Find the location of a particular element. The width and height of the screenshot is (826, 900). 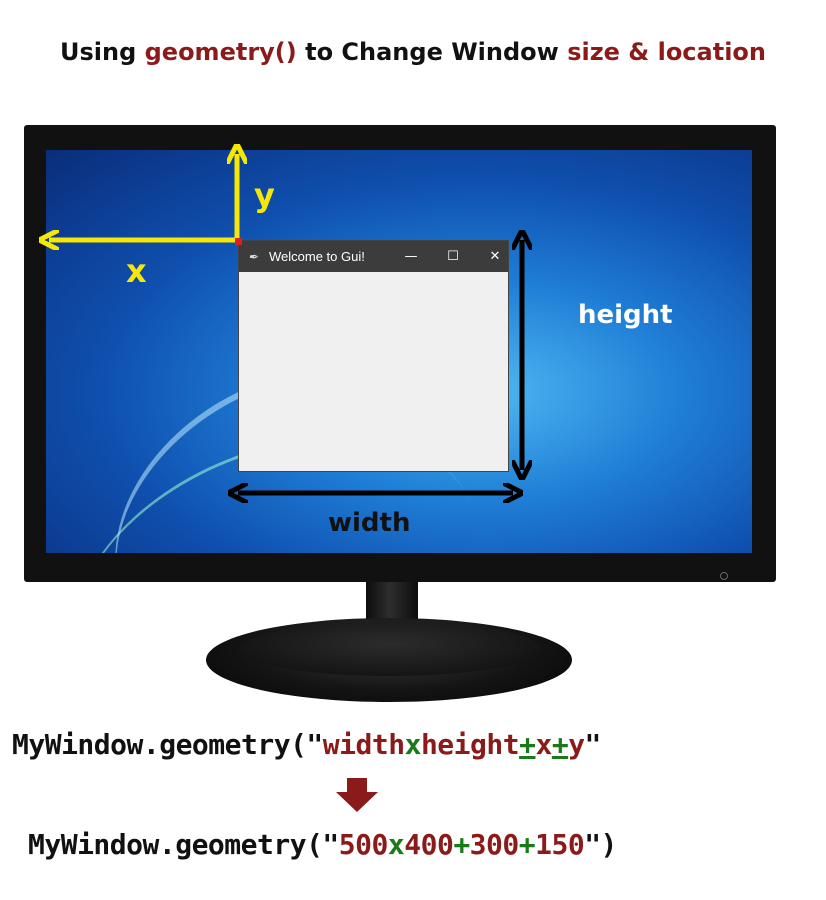

height-label: height is located at coordinates (625, 315).